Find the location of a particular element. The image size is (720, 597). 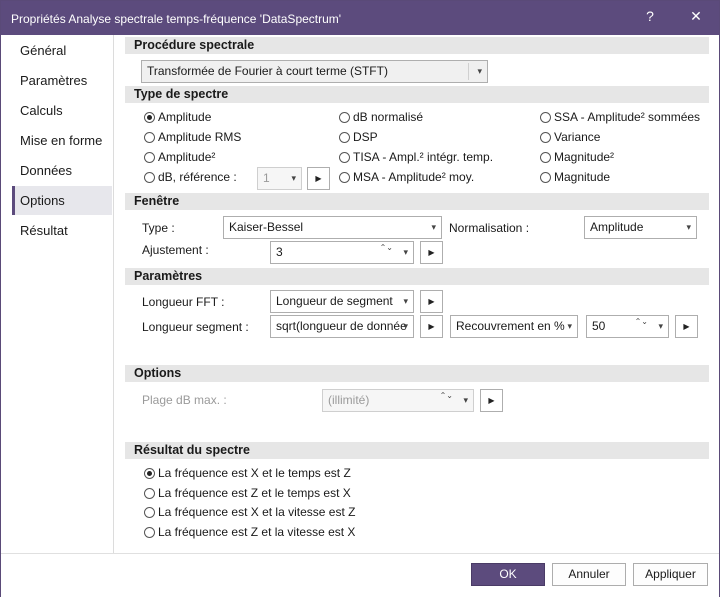

sidebar-item-general: Général is located at coordinates (62, 50).